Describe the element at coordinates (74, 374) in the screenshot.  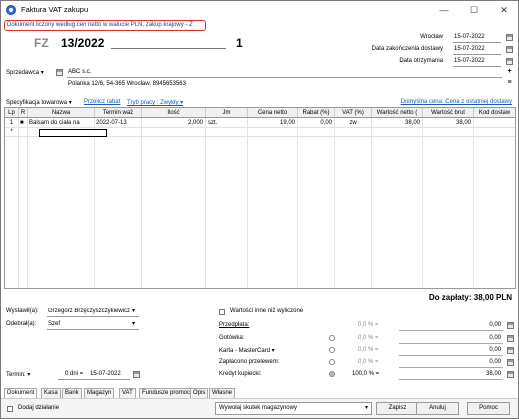
I see `term-days: 0 dni =` at that location.